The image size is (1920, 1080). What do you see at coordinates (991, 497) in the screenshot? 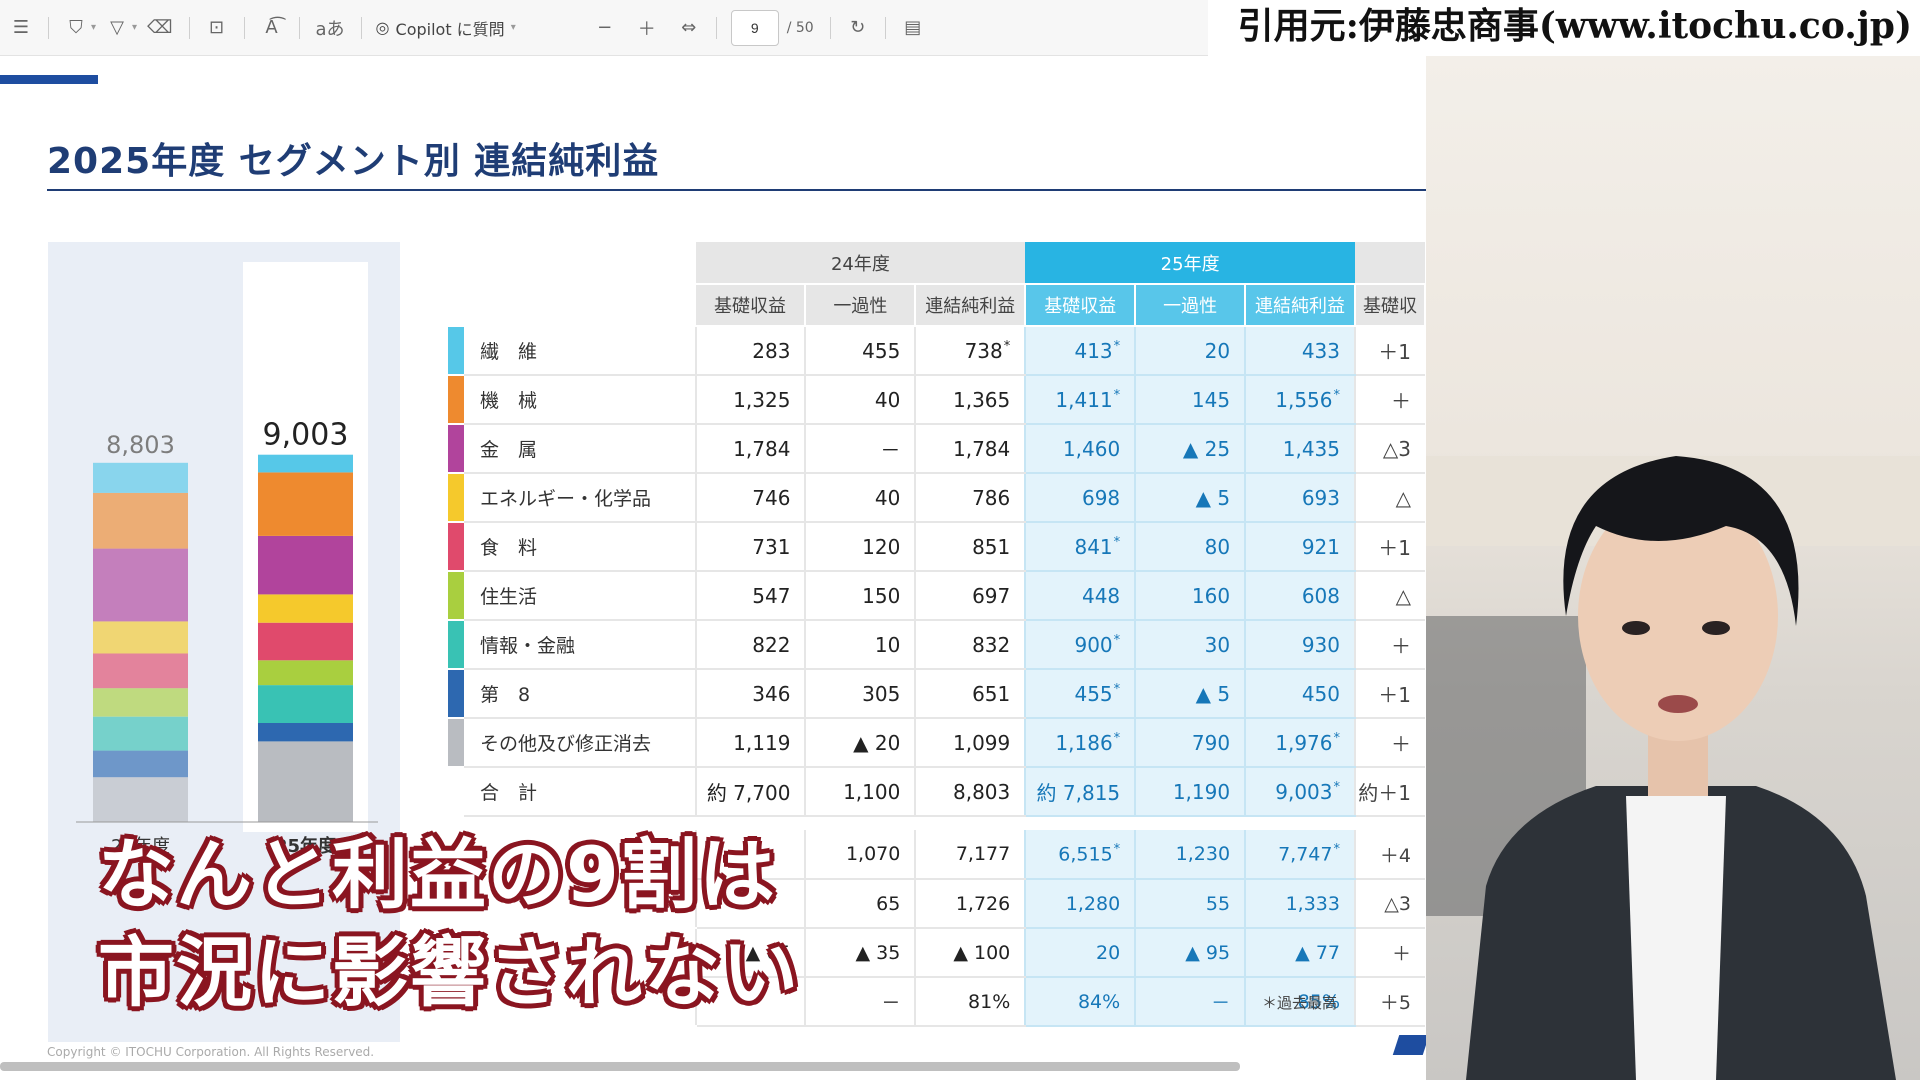
I see `cell-value: 786` at bounding box center [991, 497].